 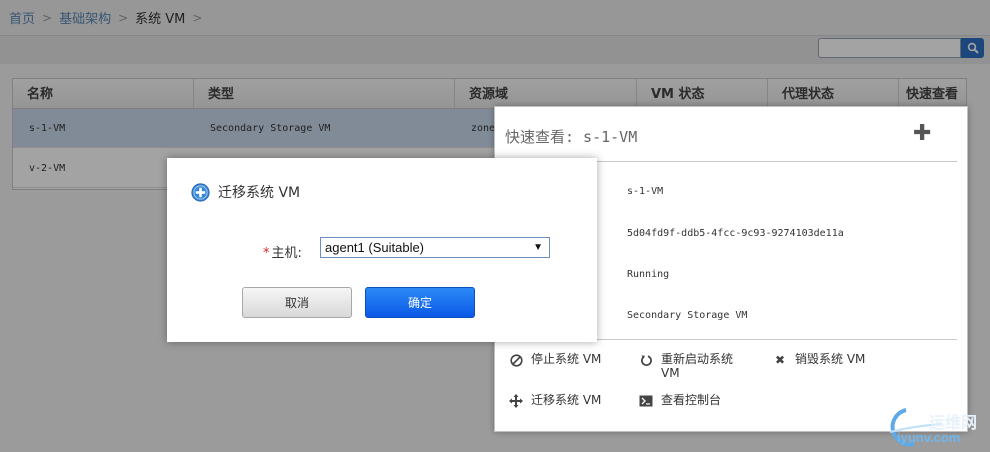 I want to click on dropdown-arrow-icon: ▼, so click(x=538, y=247).